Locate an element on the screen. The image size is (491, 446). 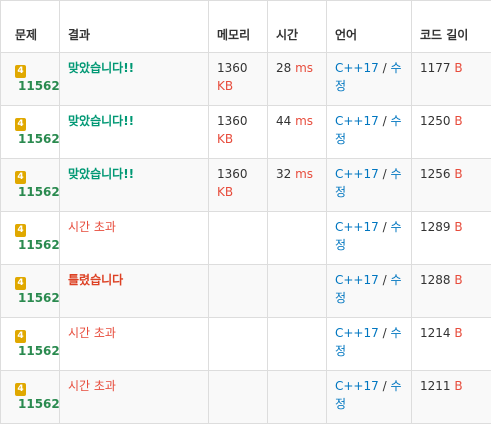
code-length-value: 1211 is located at coordinates (435, 386).